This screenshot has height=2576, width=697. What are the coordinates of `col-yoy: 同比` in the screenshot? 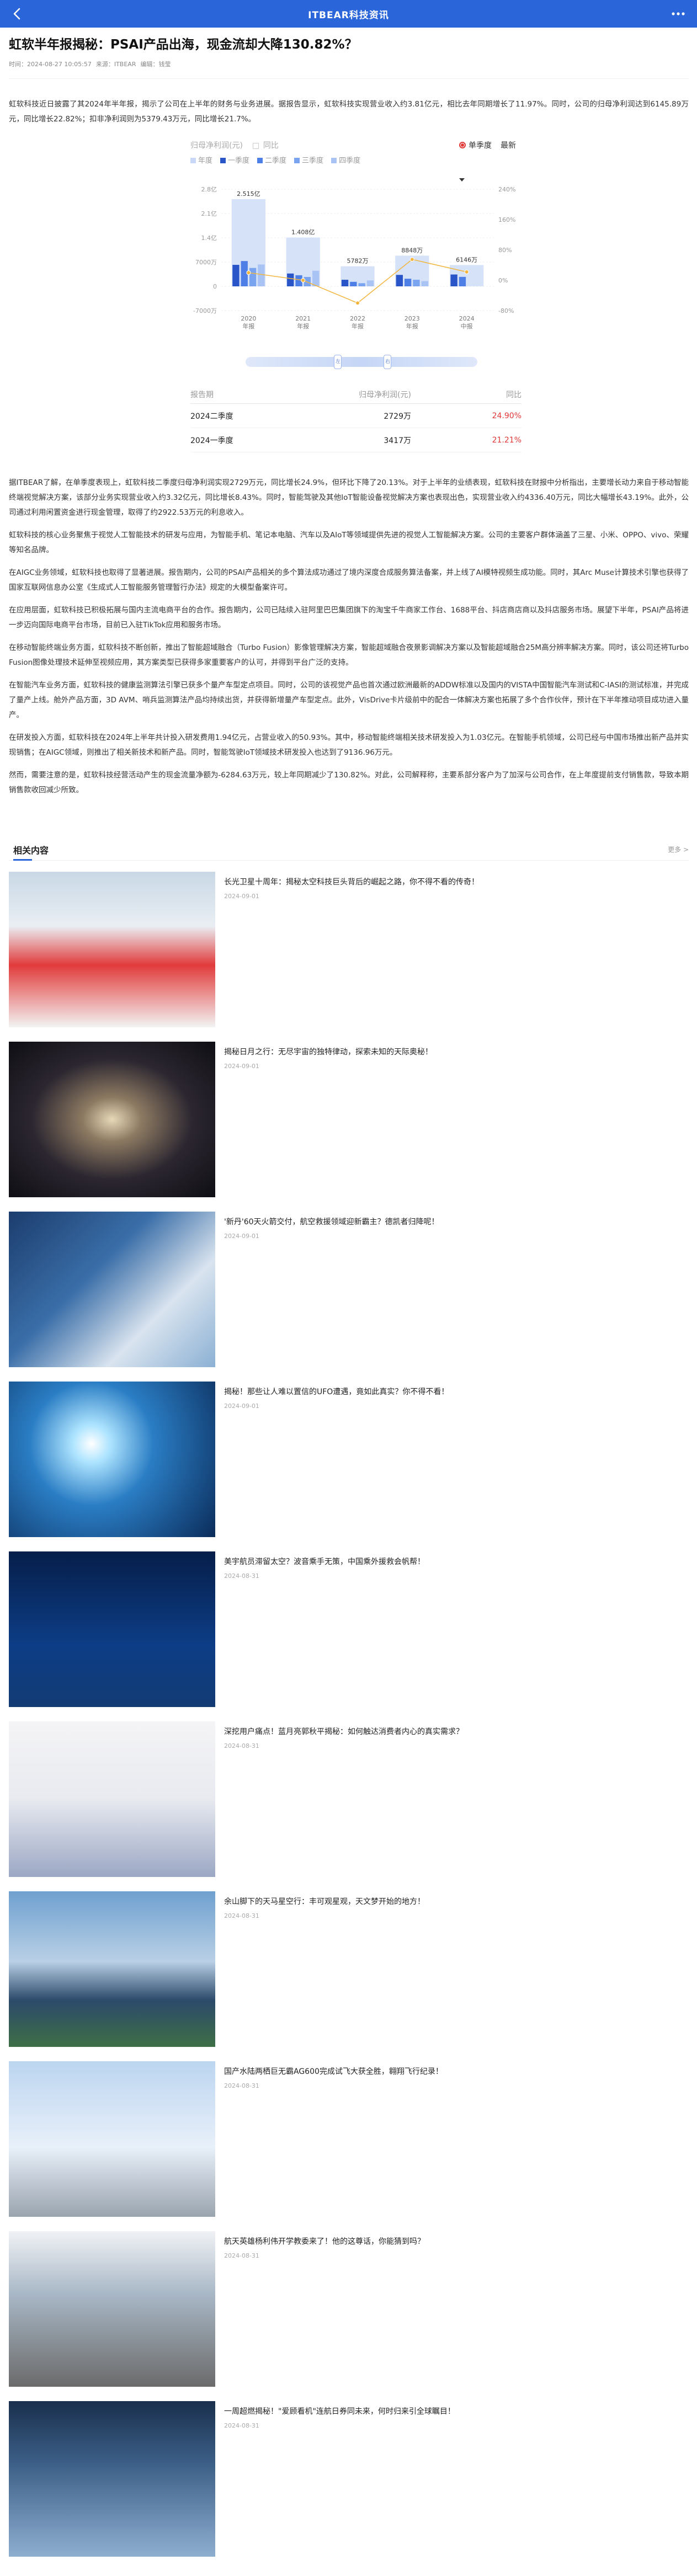 It's located at (514, 394).